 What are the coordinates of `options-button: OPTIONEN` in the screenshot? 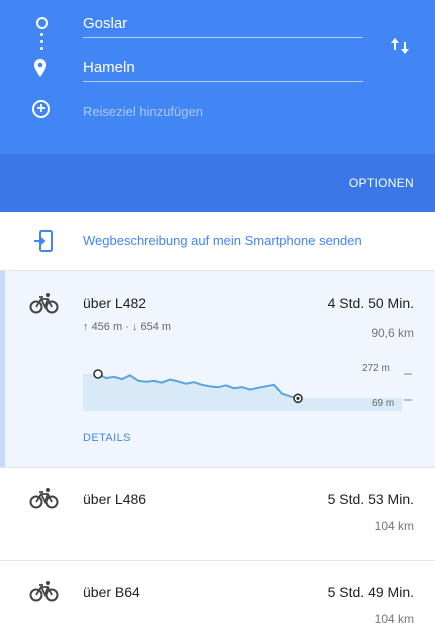 It's located at (381, 183).